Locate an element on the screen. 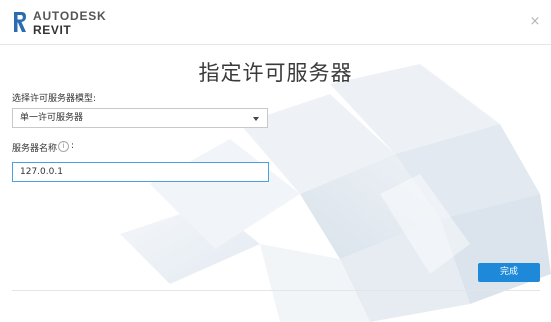 This screenshot has width=551, height=322. server-name-label: 服务器名称 is located at coordinates (35, 149).